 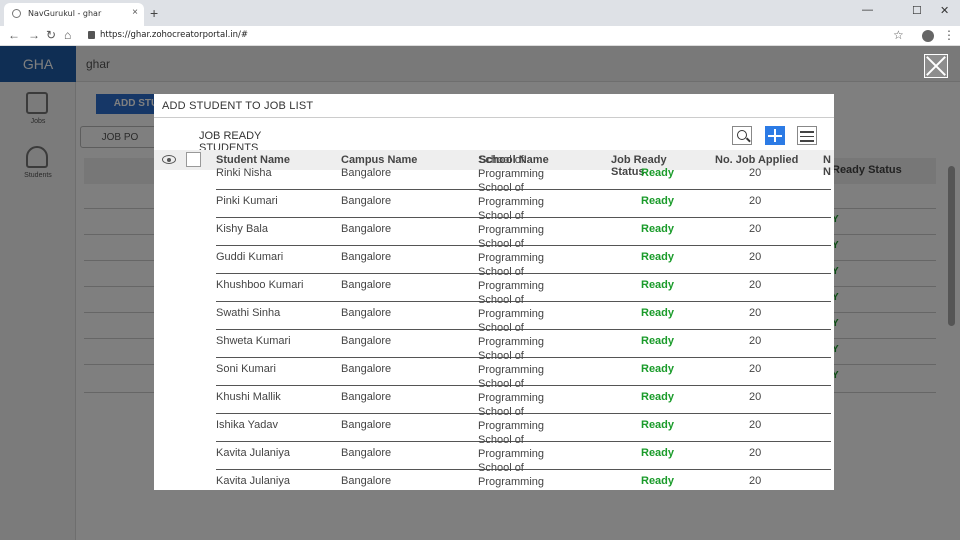 I want to click on student-name-cell: Swathi Sinha, so click(x=248, y=313).